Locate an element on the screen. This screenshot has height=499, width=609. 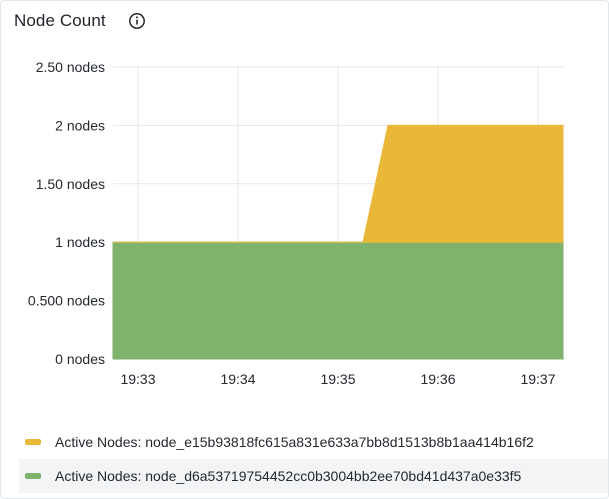
x-tick-label: 19:34 is located at coordinates (237, 379).